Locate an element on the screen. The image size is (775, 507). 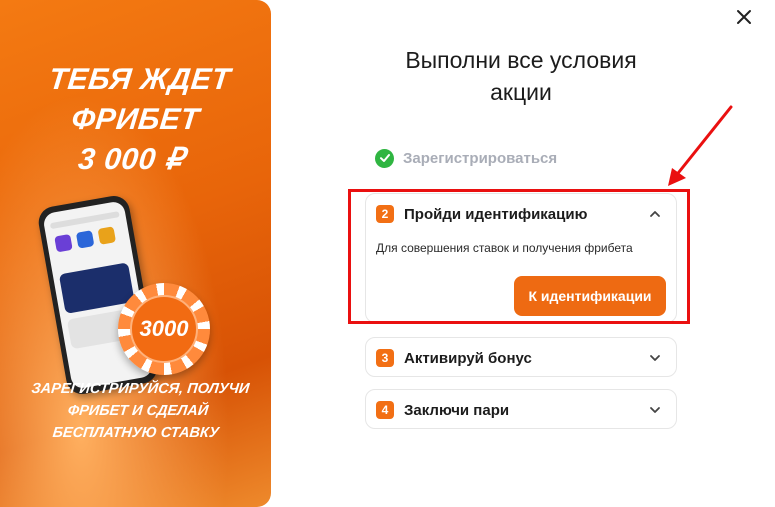
freebet-chip-image: 3000 is located at coordinates (164, 329).